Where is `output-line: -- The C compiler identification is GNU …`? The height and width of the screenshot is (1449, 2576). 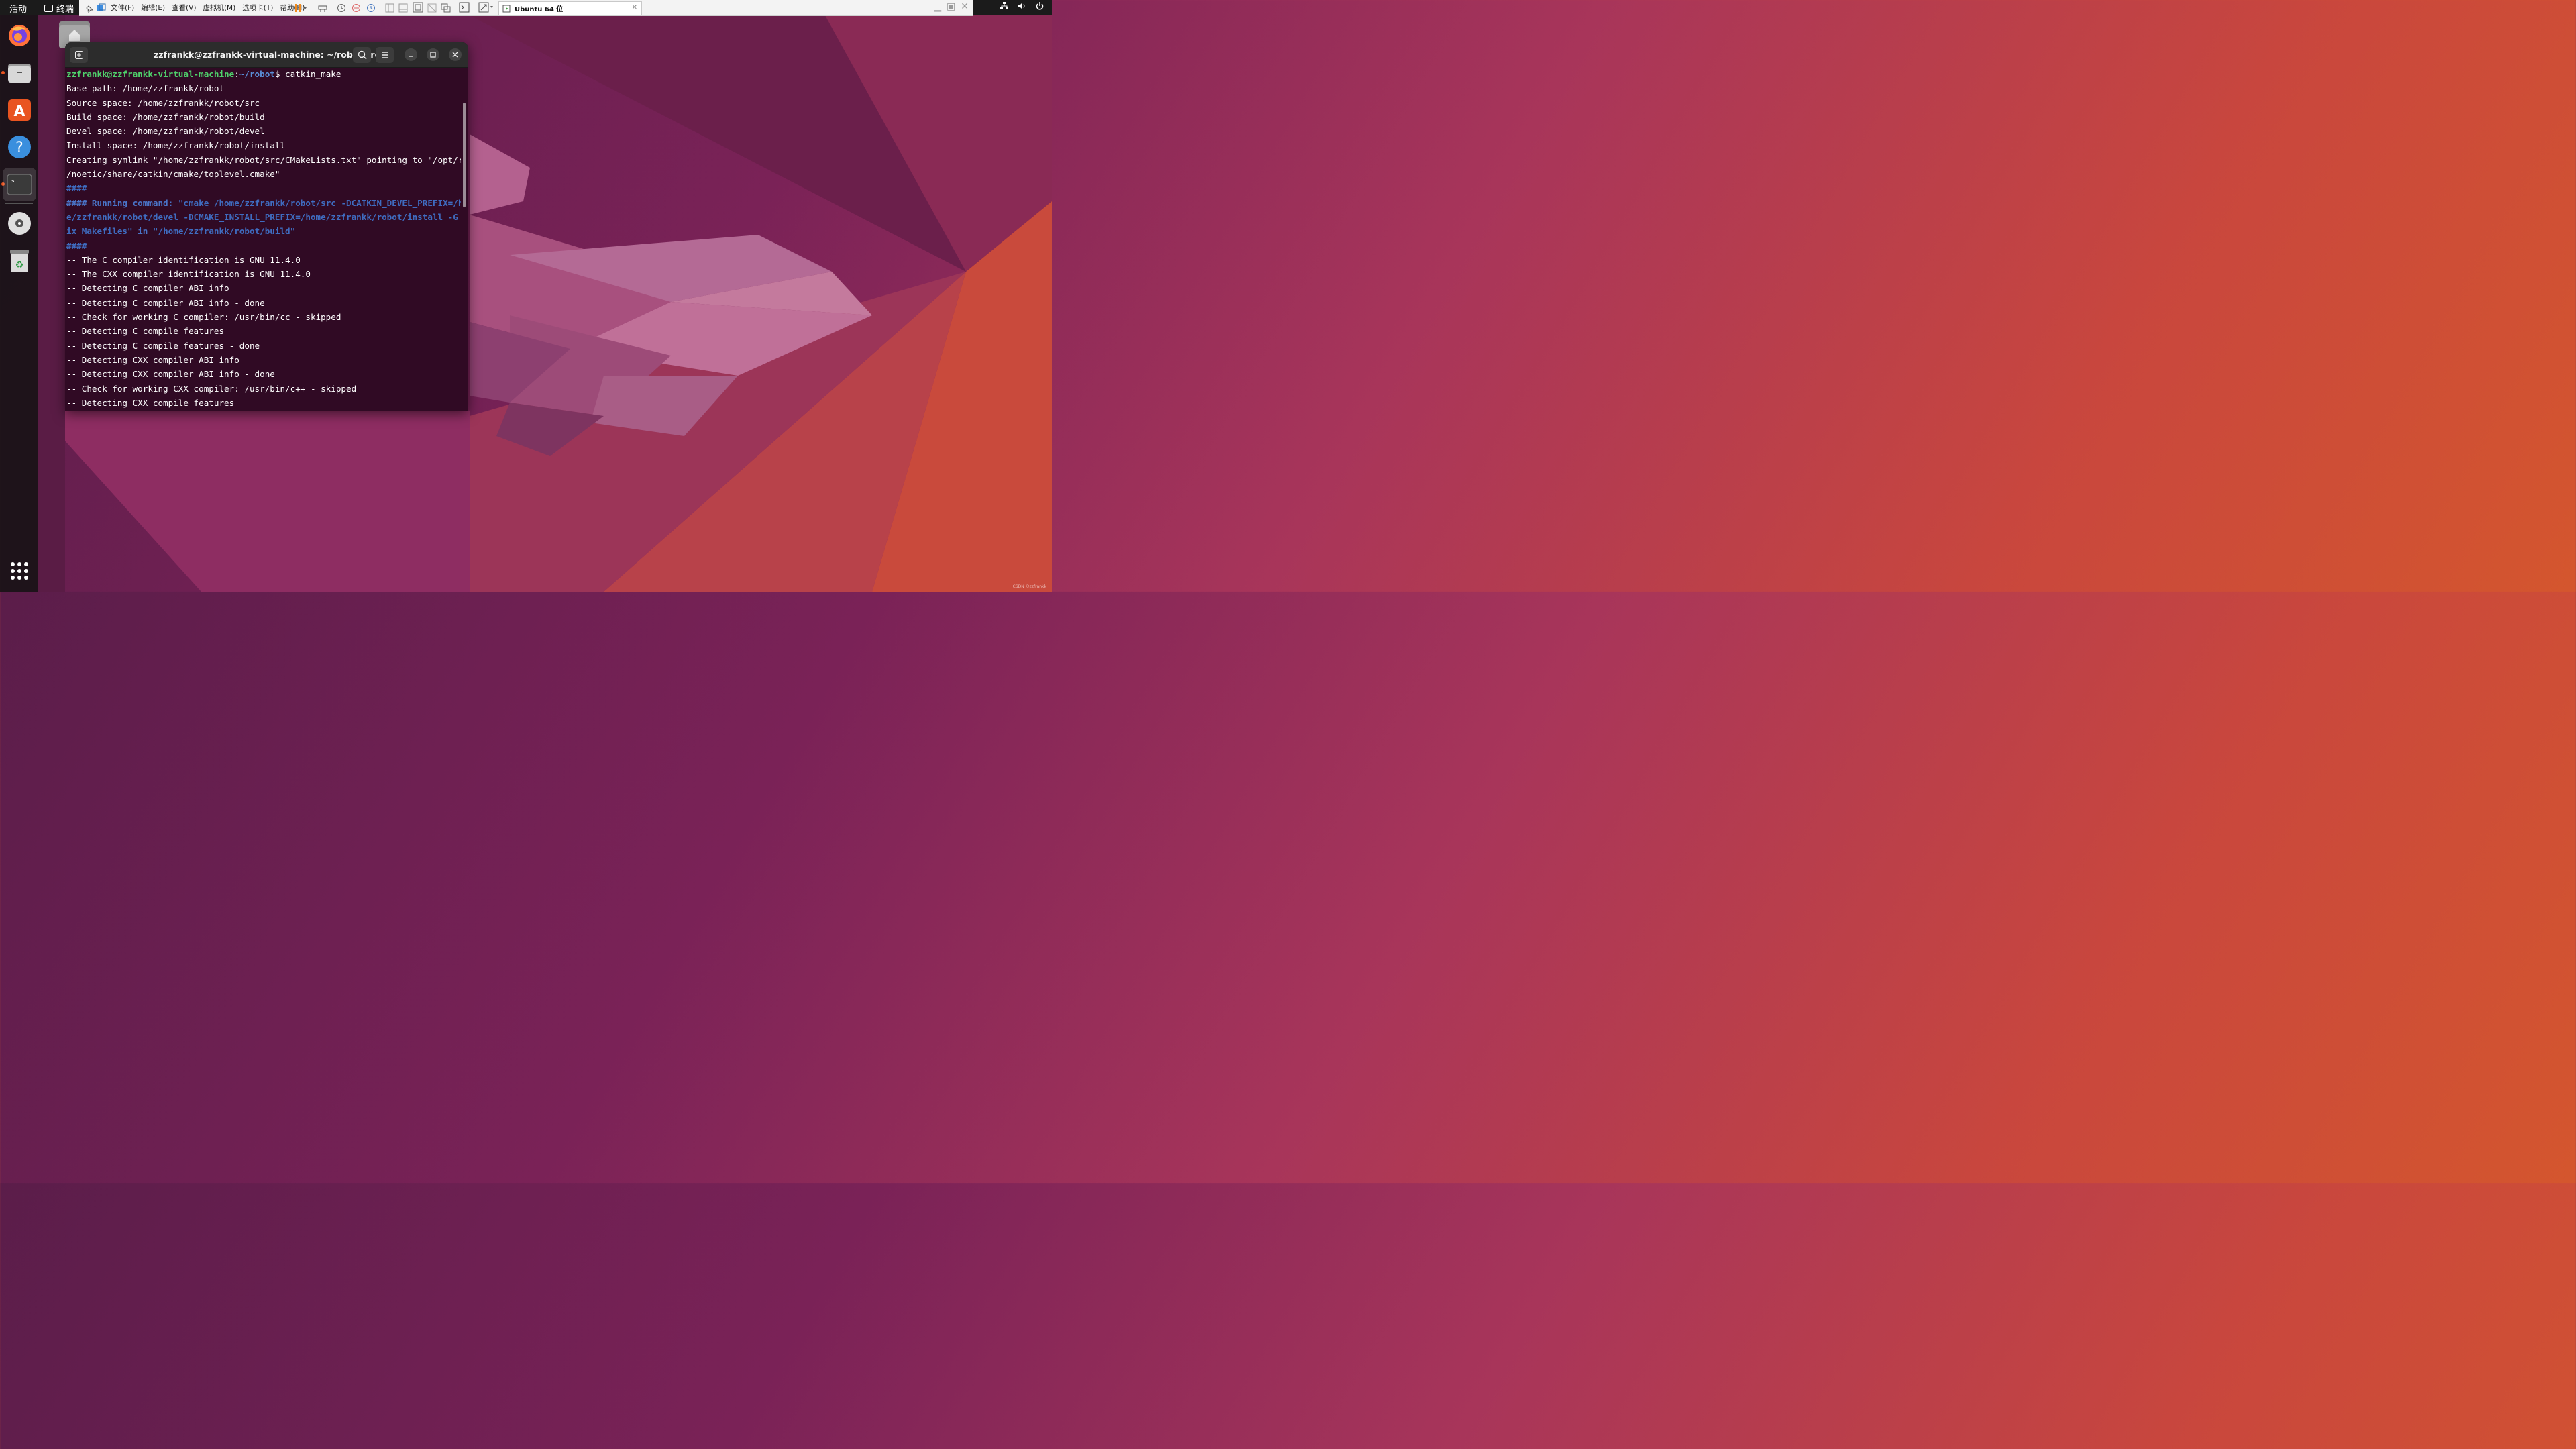 output-line: -- The C compiler identification is GNU … is located at coordinates (183, 259).